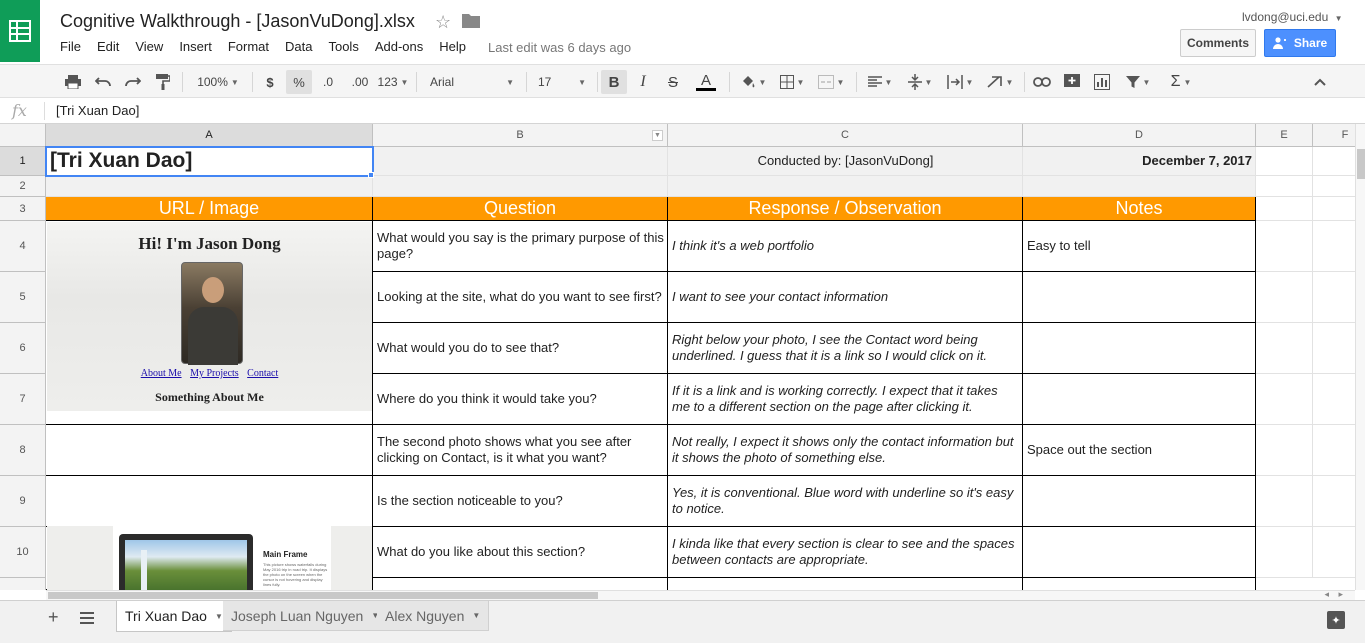  What do you see at coordinates (520, 161) in the screenshot?
I see `cell-b1` at bounding box center [520, 161].